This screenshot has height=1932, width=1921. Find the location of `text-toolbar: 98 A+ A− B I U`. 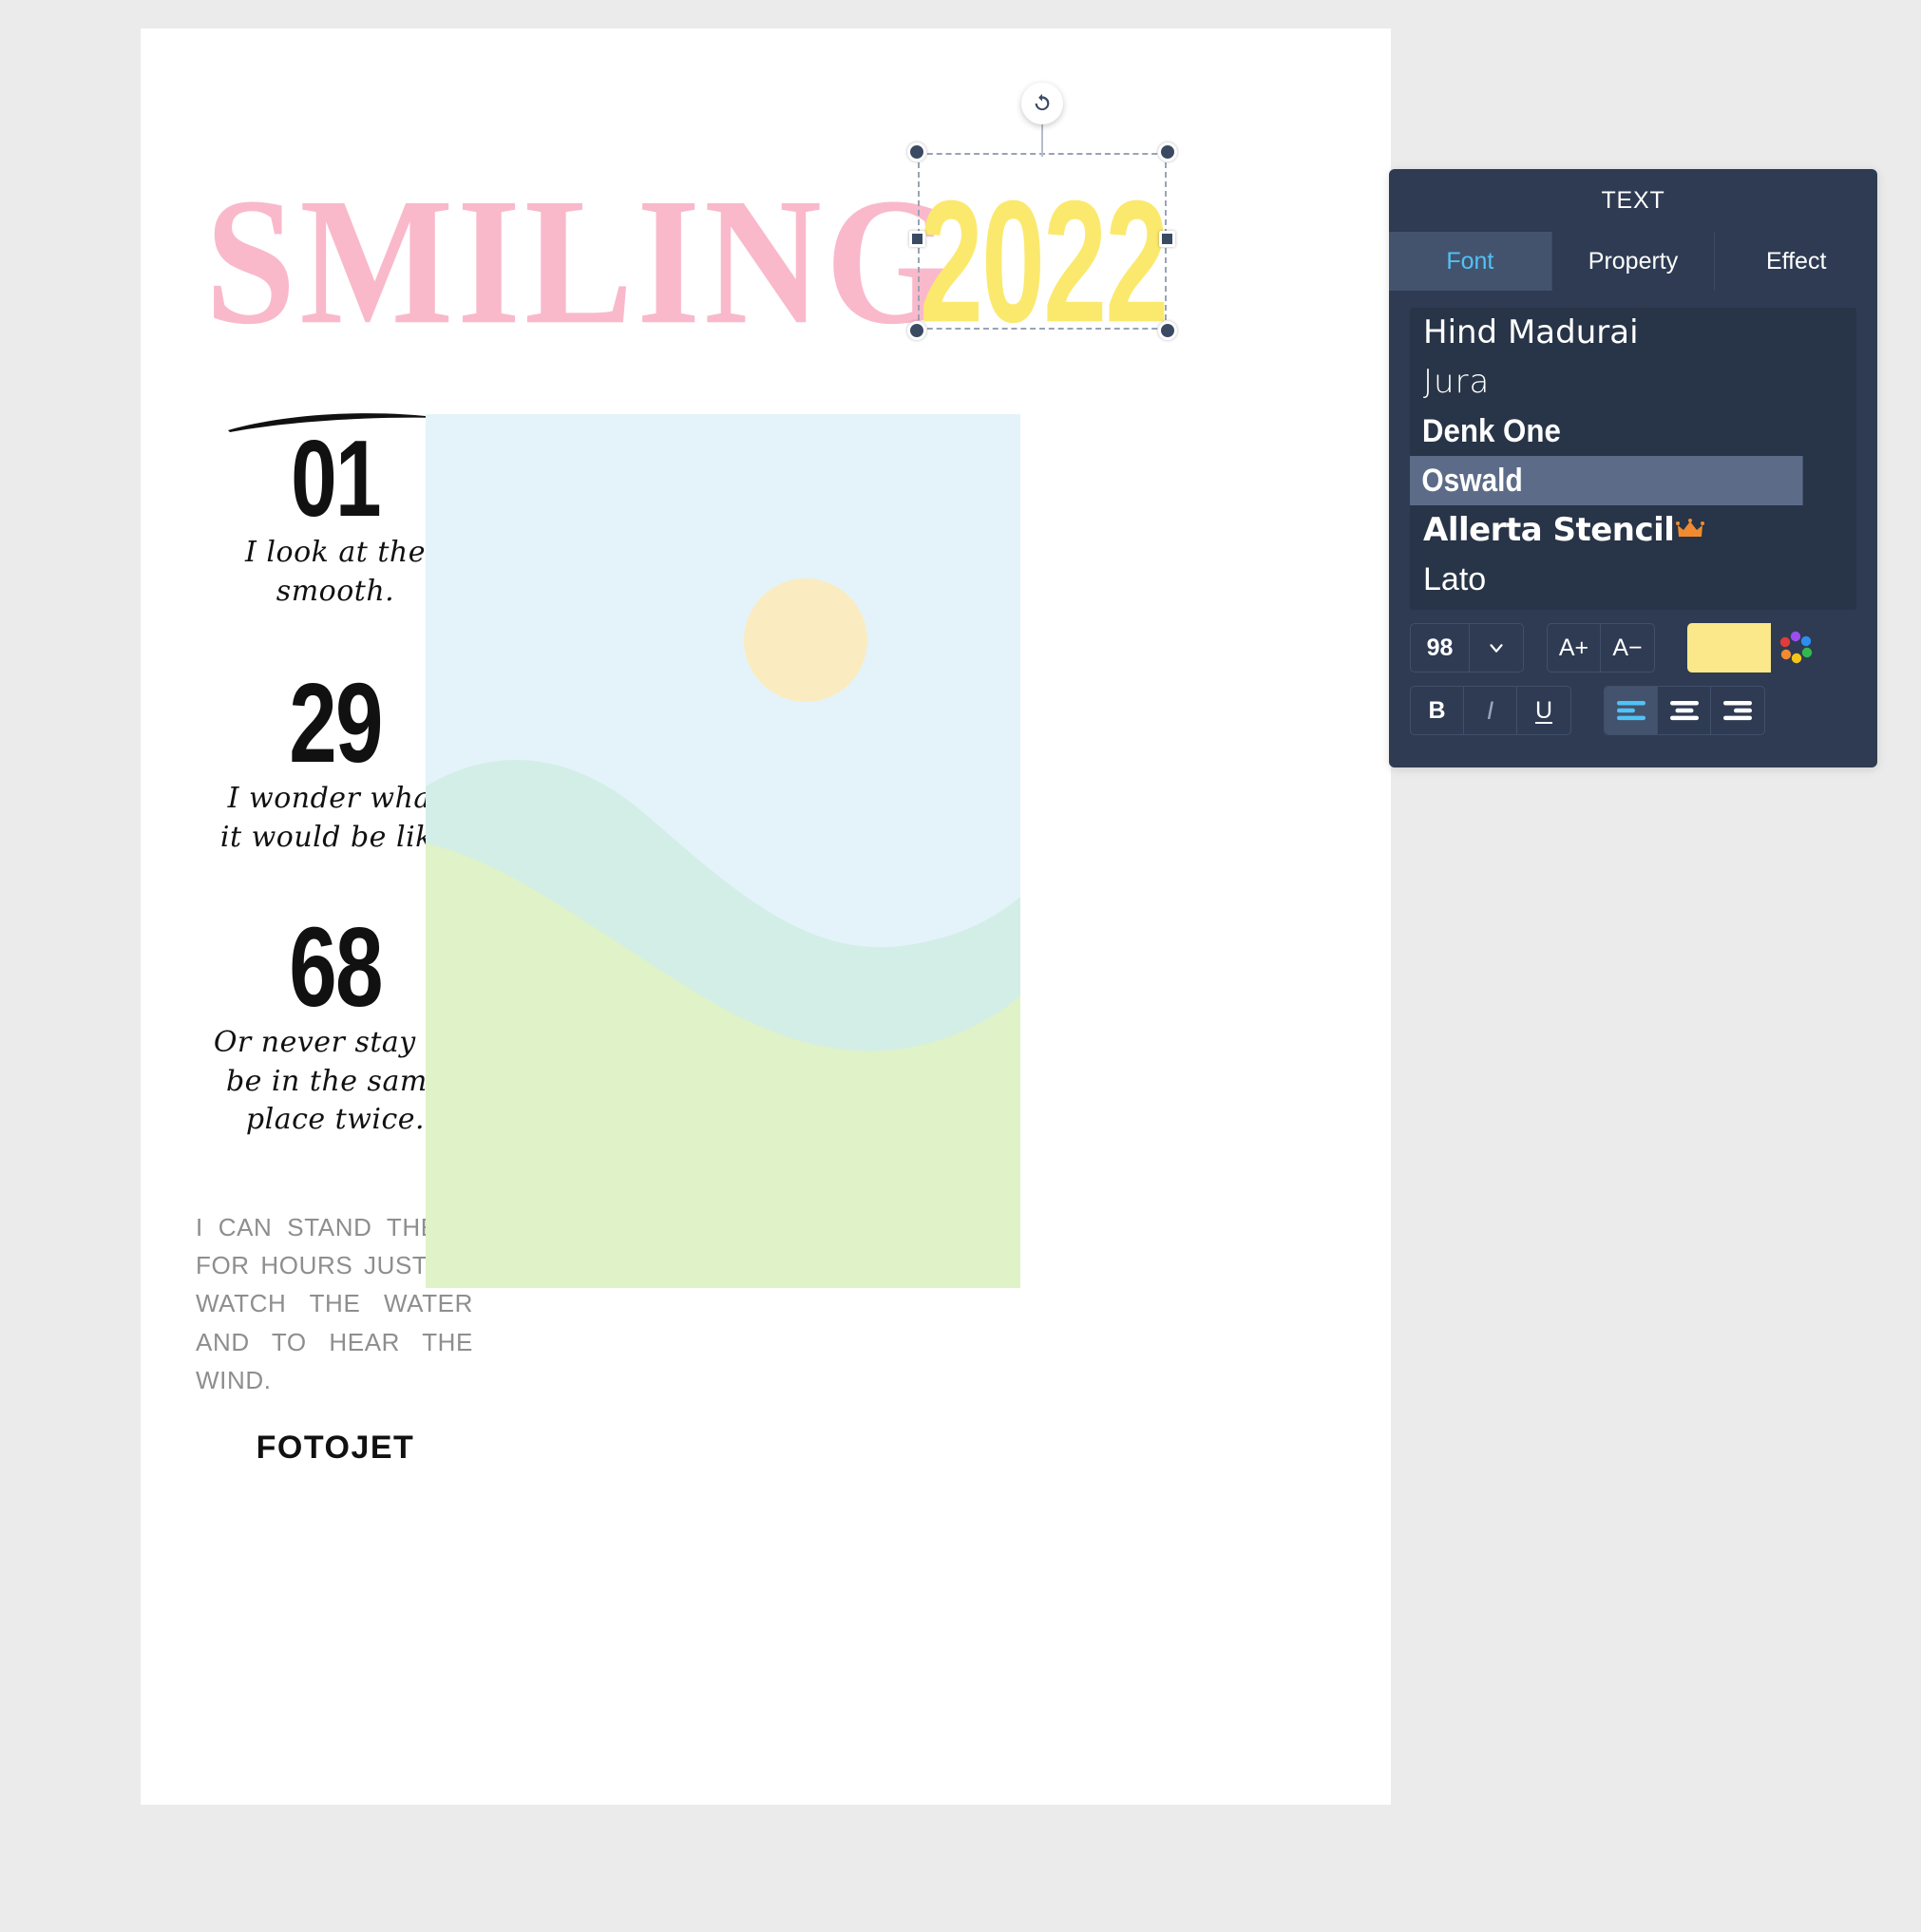

text-toolbar: 98 A+ A− B I U is located at coordinates (1633, 672).